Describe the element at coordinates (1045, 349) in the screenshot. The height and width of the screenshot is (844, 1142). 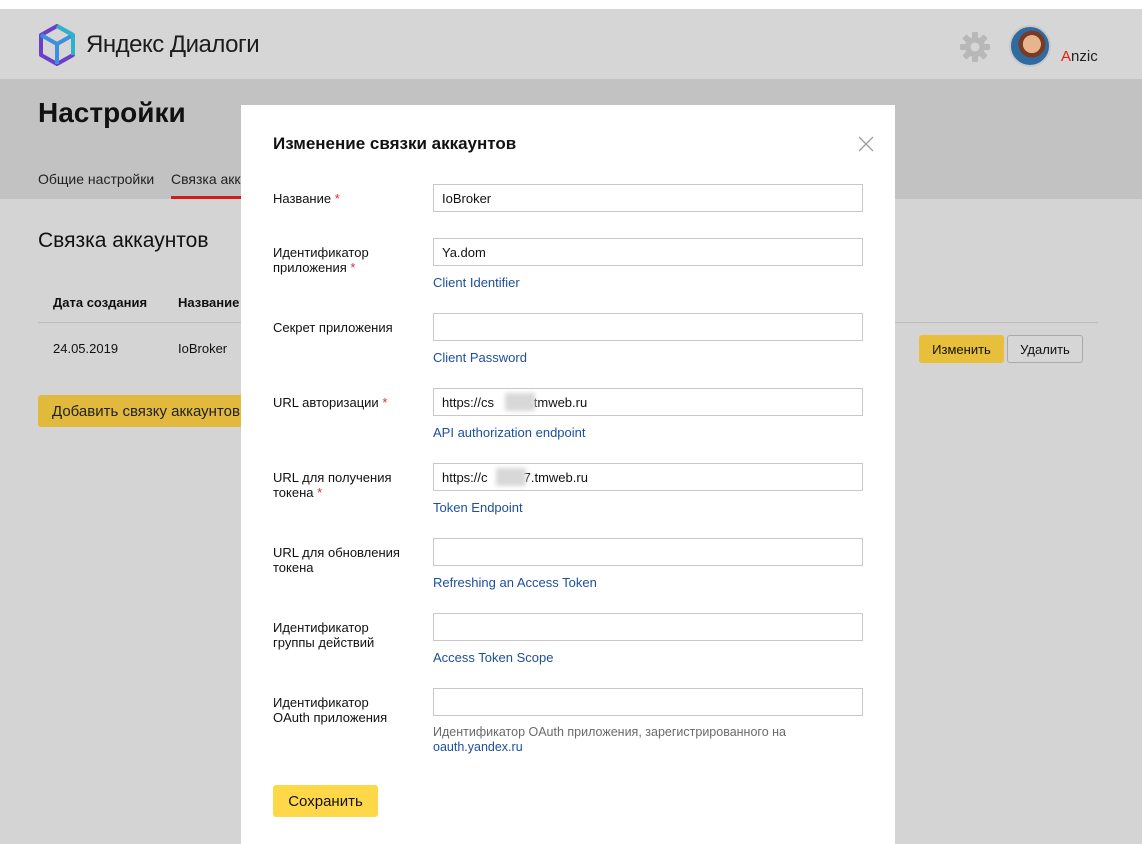
I see `delete-button: Удалить` at that location.